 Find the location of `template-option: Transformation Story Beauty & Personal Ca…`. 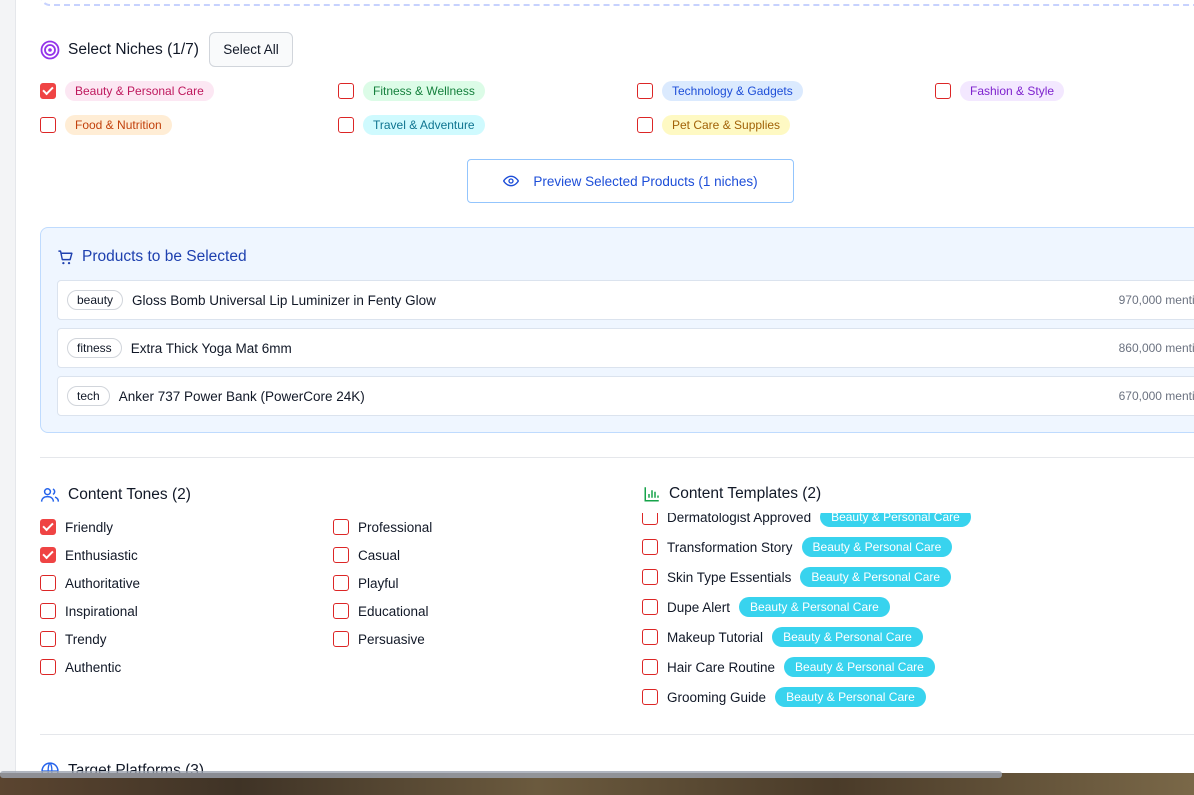

template-option: Transformation Story Beauty & Personal Ca… is located at coordinates (797, 547).